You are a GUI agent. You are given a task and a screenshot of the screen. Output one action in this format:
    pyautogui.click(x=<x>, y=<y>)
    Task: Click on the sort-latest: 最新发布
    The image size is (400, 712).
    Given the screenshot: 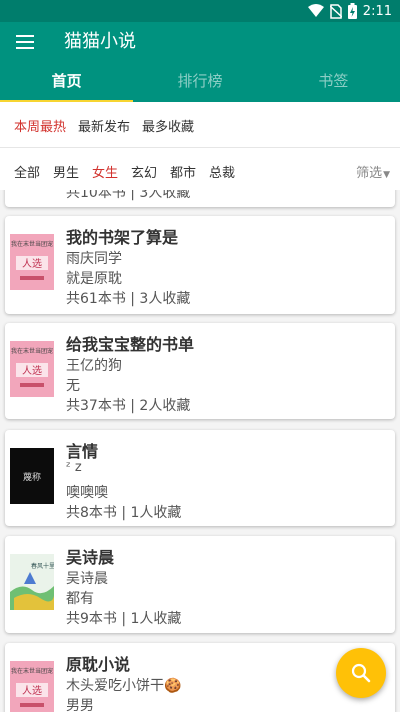 What is the action you would take?
    pyautogui.click(x=104, y=125)
    